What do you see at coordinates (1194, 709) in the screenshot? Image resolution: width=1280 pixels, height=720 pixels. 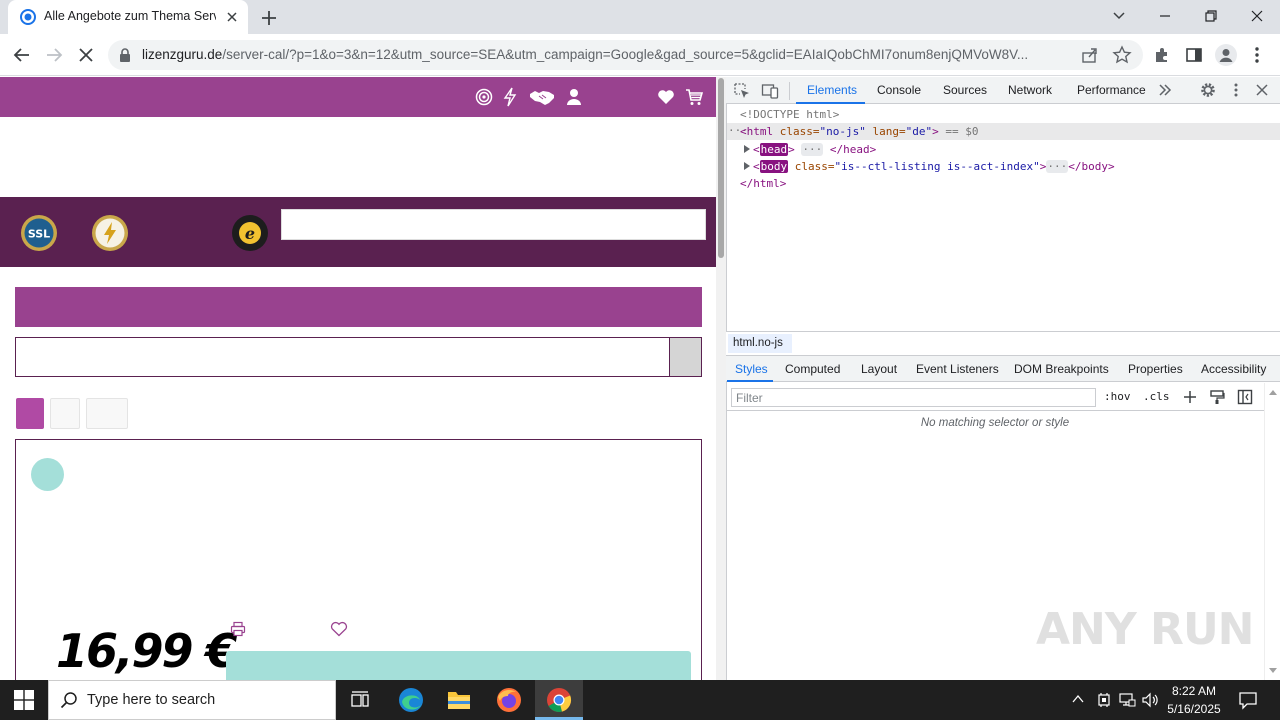 I see `clock-date: 5/16/2025` at bounding box center [1194, 709].